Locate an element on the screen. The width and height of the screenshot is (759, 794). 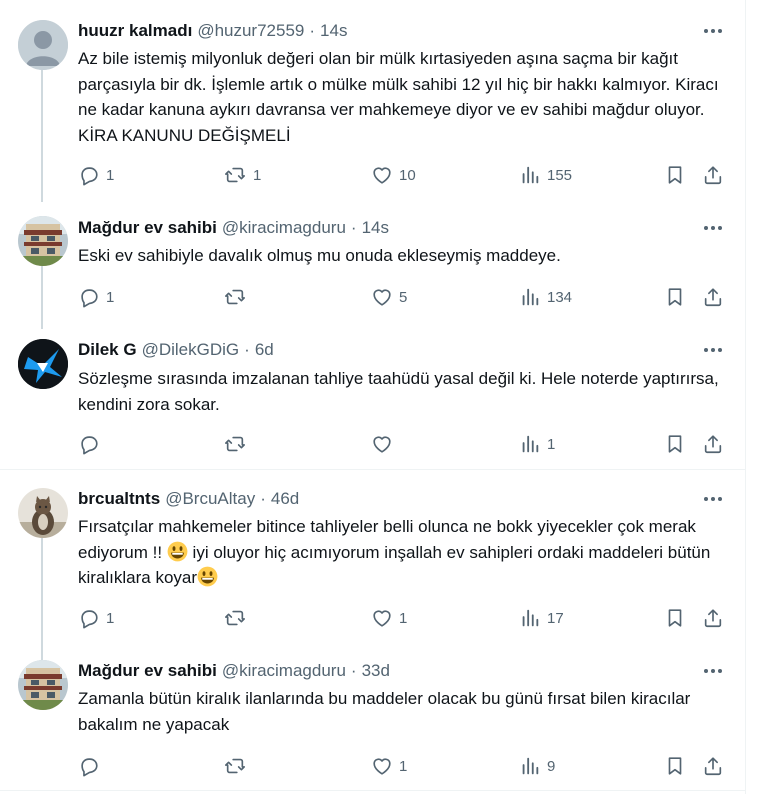
views-button: 9 is located at coordinates (537, 766).